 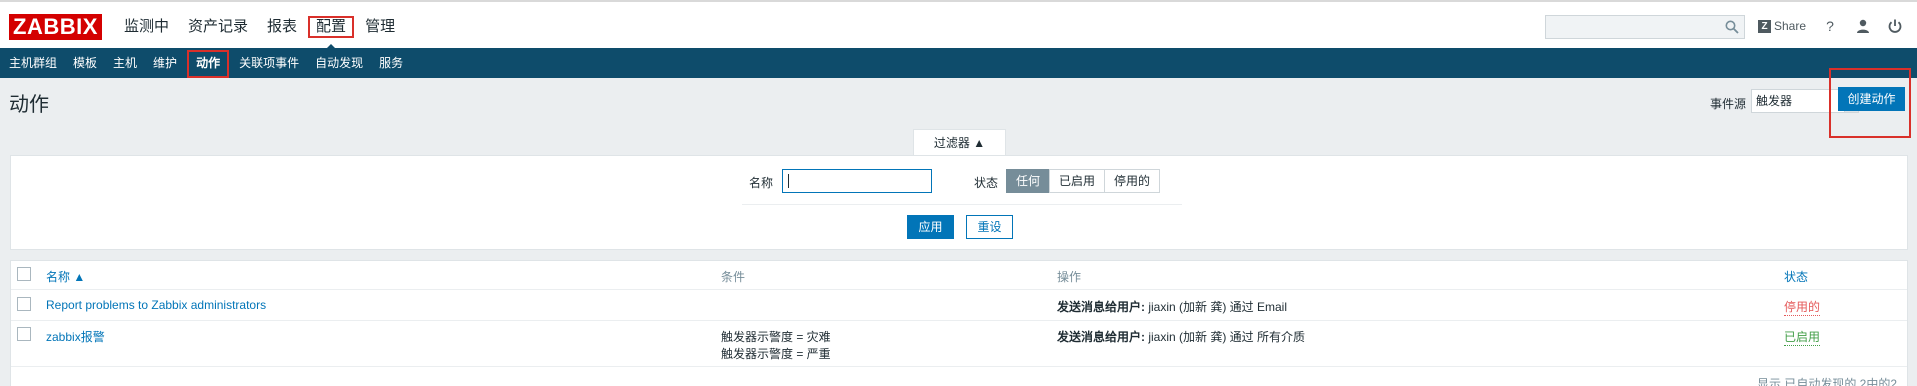 What do you see at coordinates (989, 227) in the screenshot?
I see `filter-reset-button: 重设` at bounding box center [989, 227].